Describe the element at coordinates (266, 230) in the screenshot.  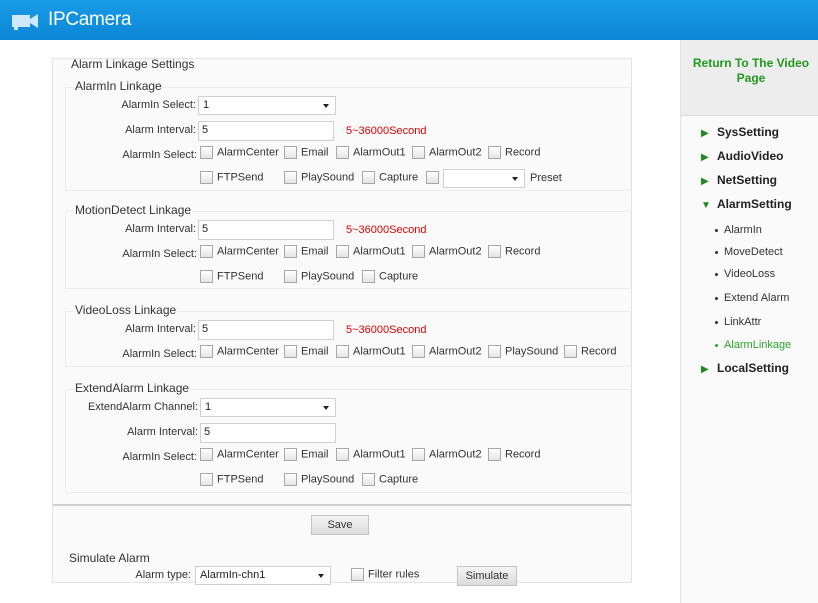
I see `motion-interval-input: 5` at that location.